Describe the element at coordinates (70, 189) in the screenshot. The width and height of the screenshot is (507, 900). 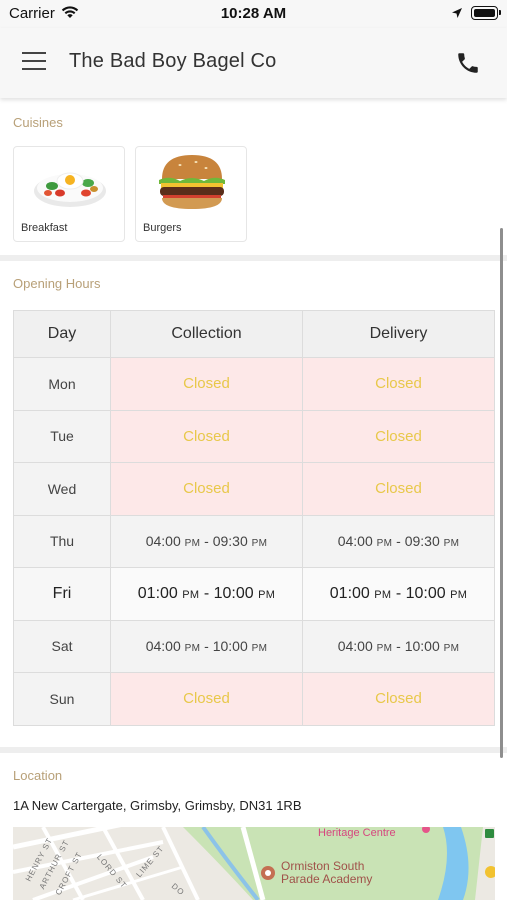
I see `breakfast-plate-icon` at that location.